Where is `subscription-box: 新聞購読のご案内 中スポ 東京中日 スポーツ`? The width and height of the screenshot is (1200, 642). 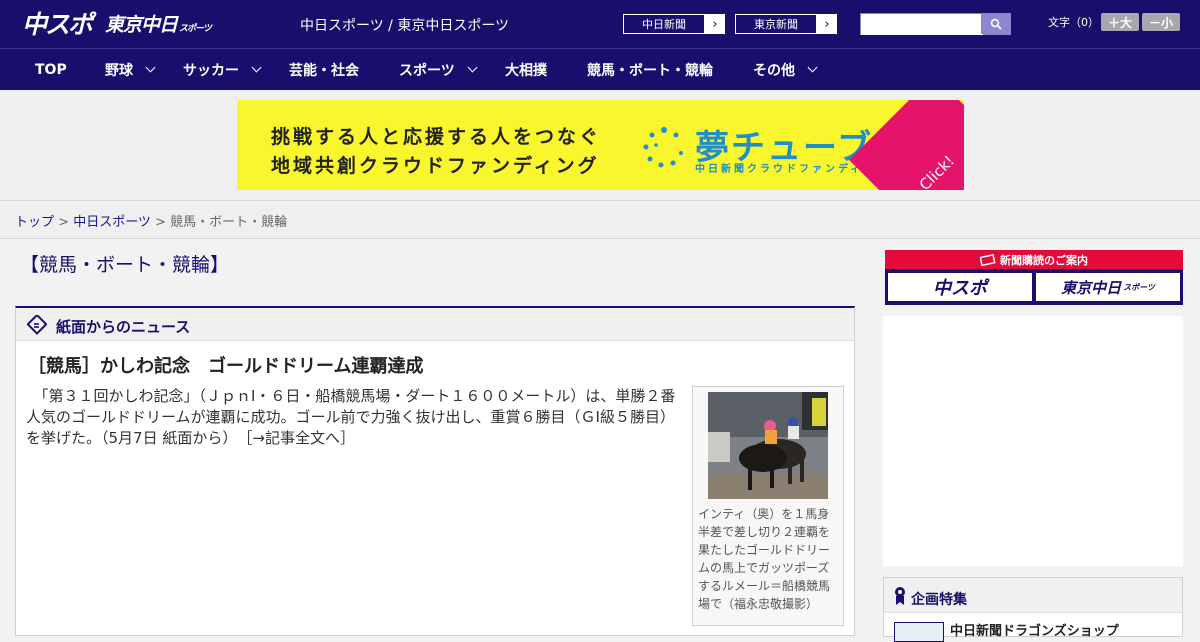 subscription-box: 新聞購読のご案内 中スポ 東京中日 スポーツ is located at coordinates (1034, 277).